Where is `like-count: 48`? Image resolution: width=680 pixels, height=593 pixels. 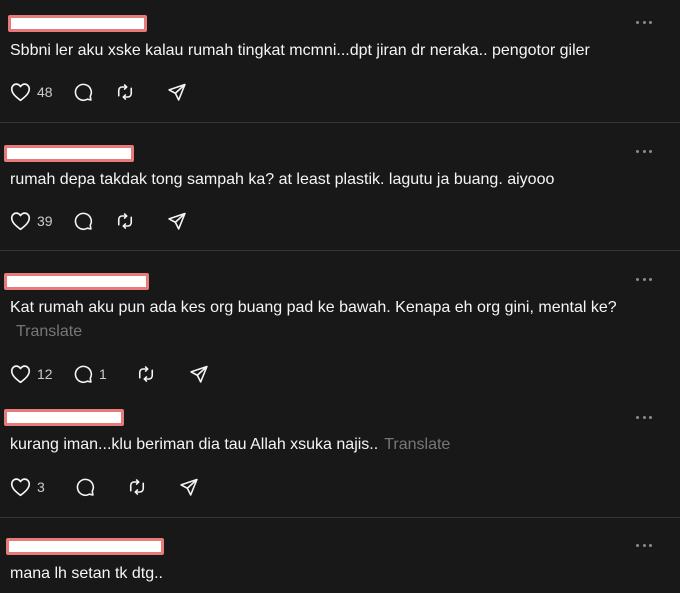 like-count: 48 is located at coordinates (45, 92).